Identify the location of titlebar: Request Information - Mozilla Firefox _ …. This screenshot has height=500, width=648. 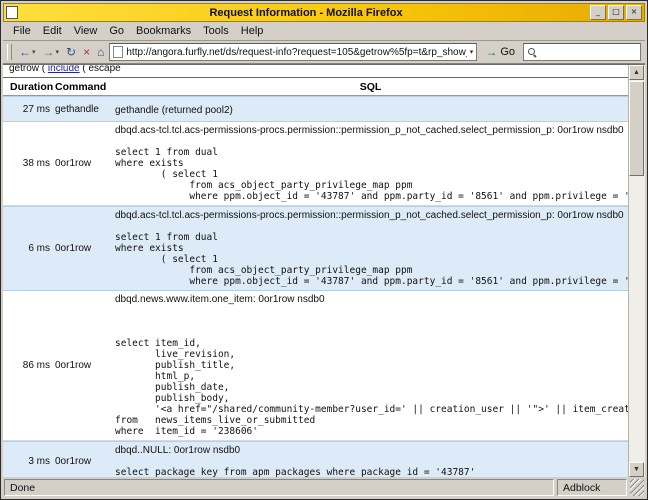
(324, 12).